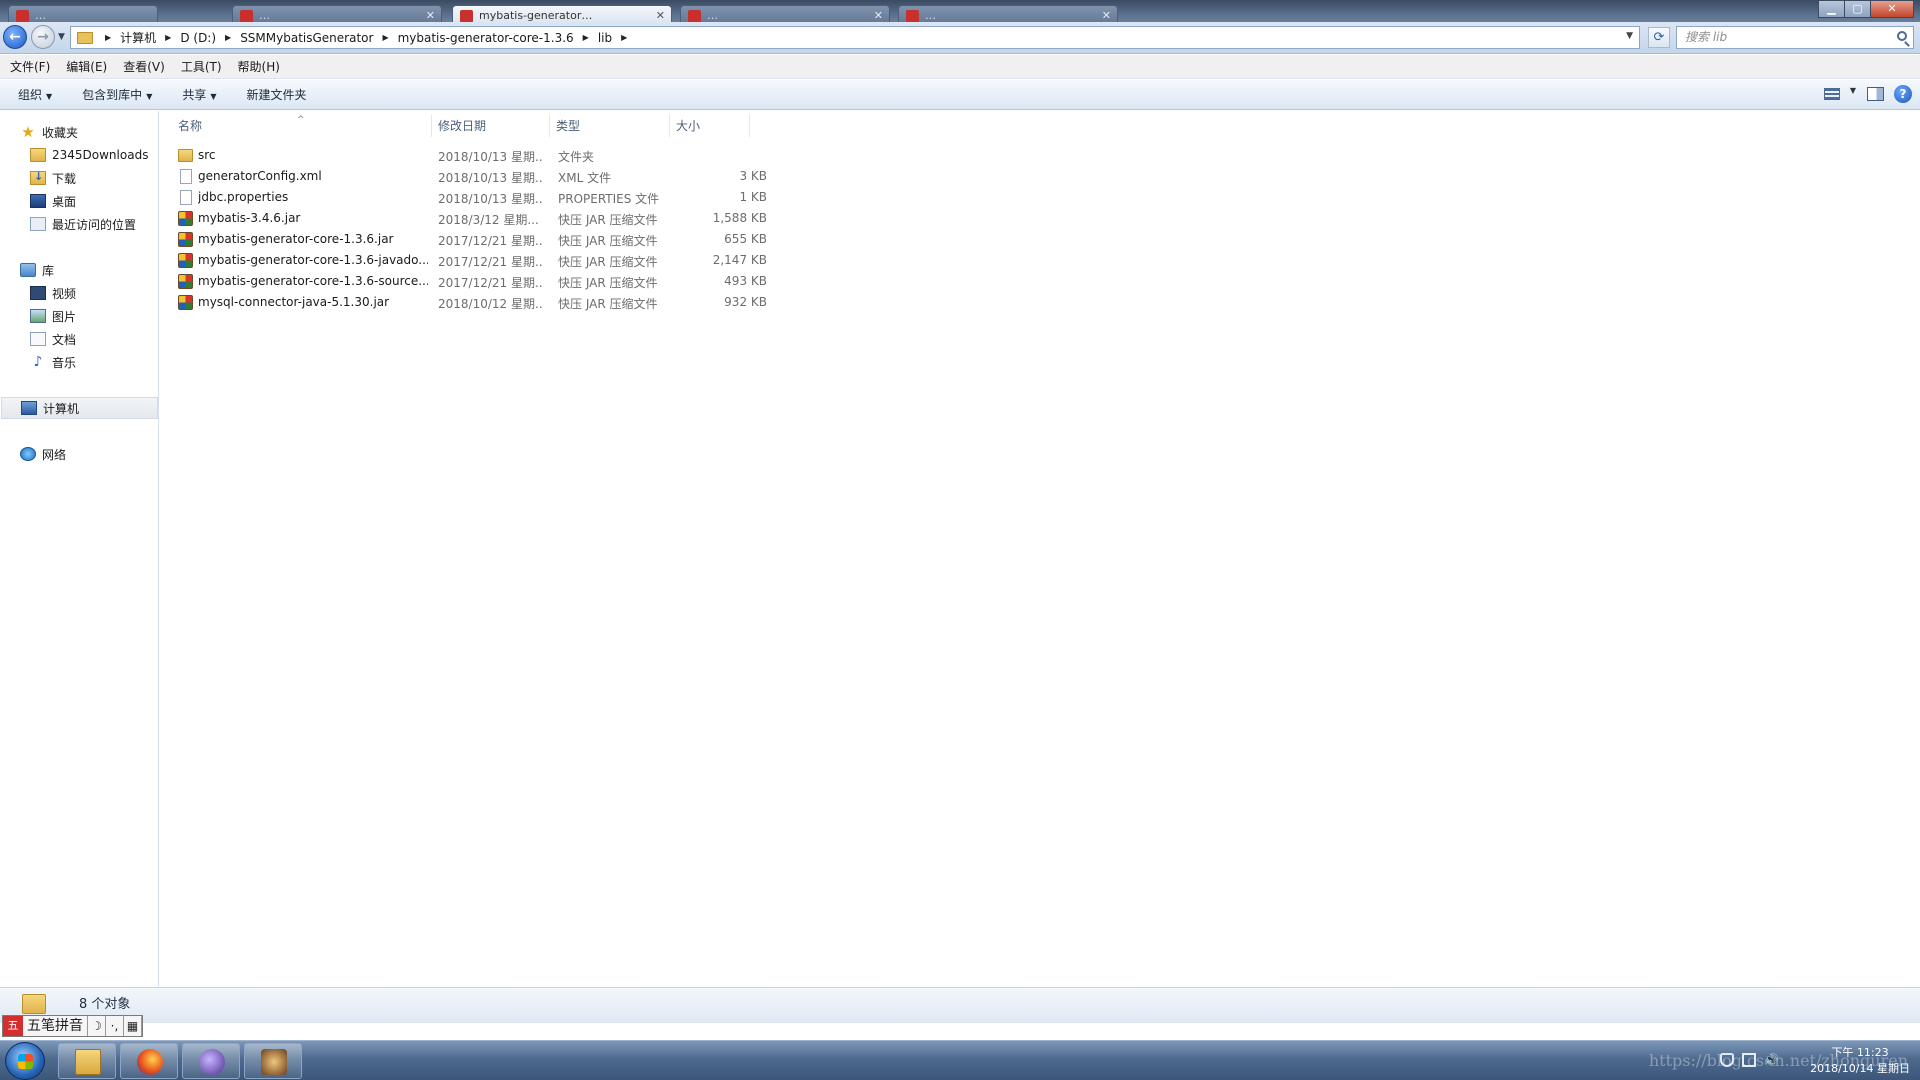 This screenshot has width=1920, height=1080. What do you see at coordinates (1860, 1052) in the screenshot?
I see `clock-time: 下午 11:23` at bounding box center [1860, 1052].